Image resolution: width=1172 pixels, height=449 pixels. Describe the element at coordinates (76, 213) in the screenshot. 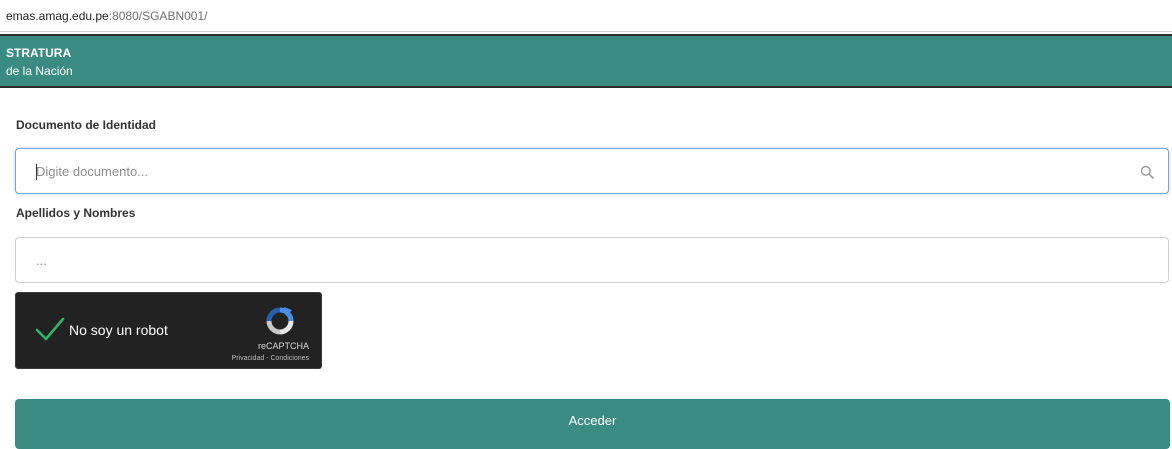

I see `name-label: Apellidos y Nombres` at that location.